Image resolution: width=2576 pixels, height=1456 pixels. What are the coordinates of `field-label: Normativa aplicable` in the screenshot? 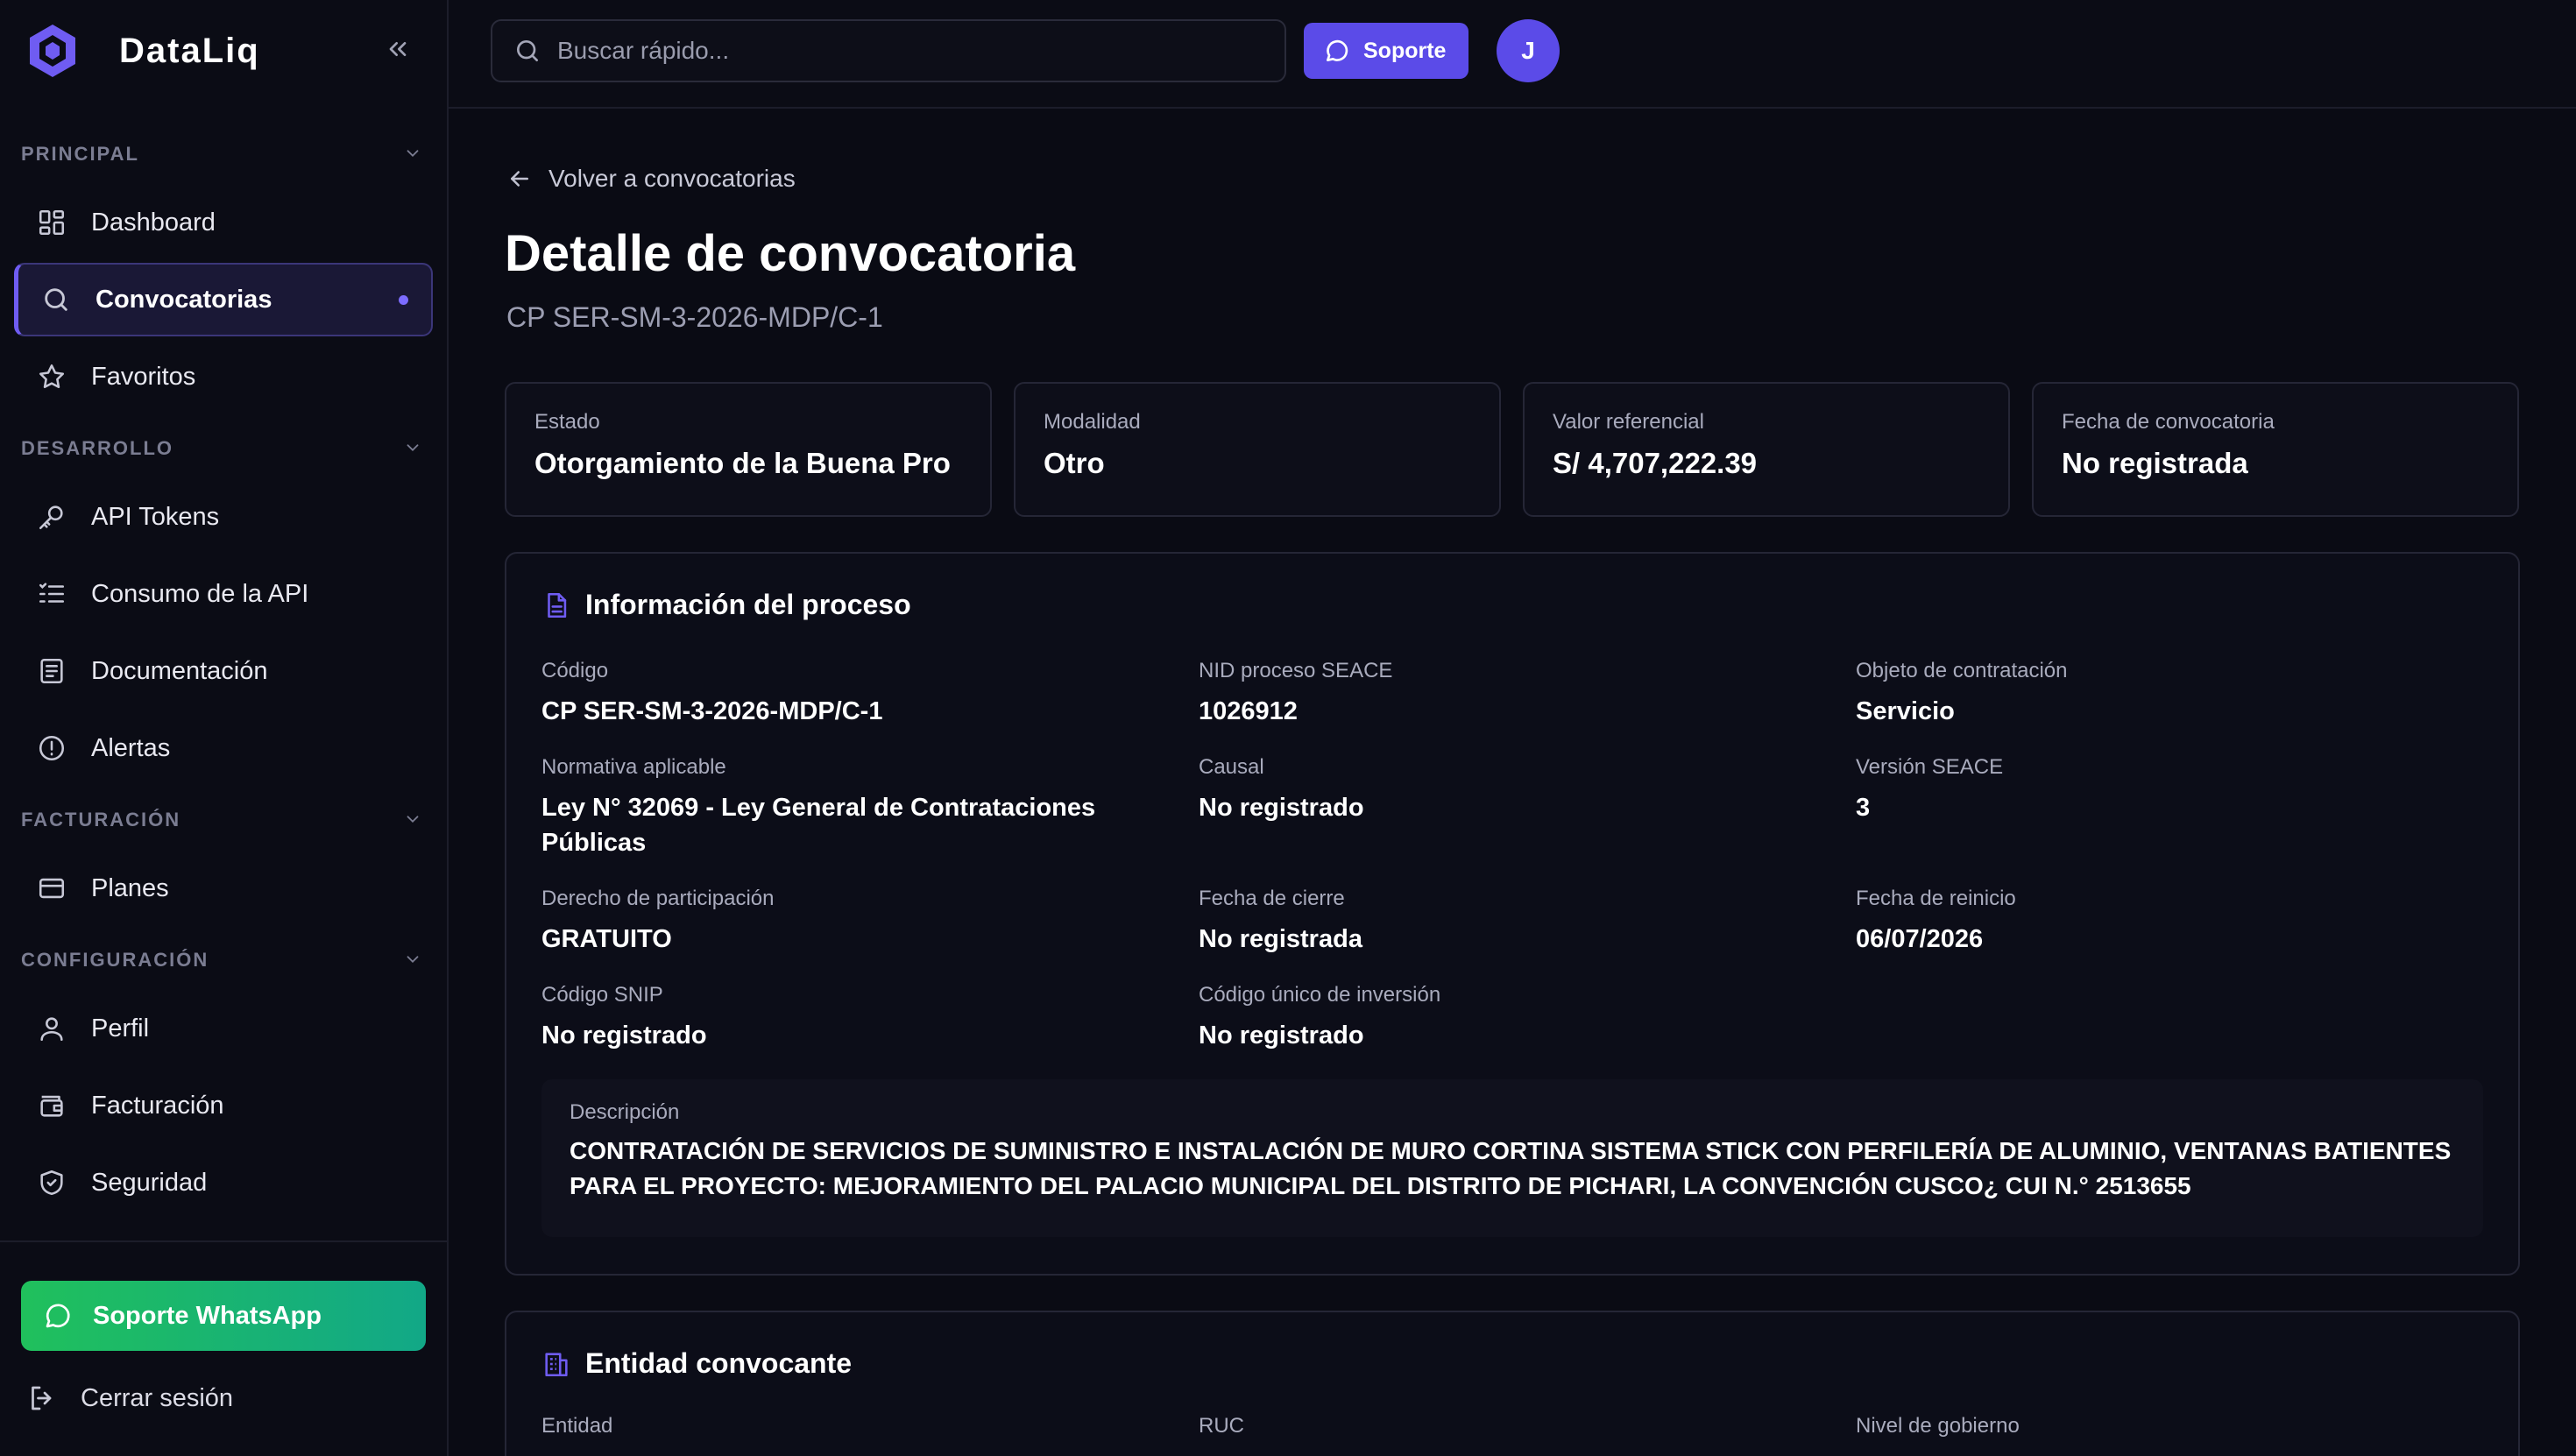 It's located at (633, 767).